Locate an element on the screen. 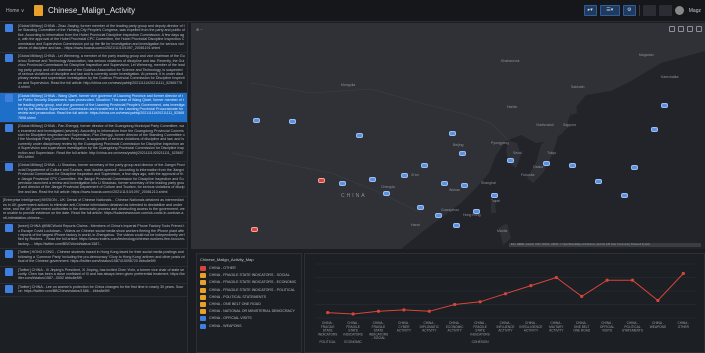 This screenshot has height=353, width=705. x-tick-label: CHINA -WEAPONS is located at coordinates (658, 325).